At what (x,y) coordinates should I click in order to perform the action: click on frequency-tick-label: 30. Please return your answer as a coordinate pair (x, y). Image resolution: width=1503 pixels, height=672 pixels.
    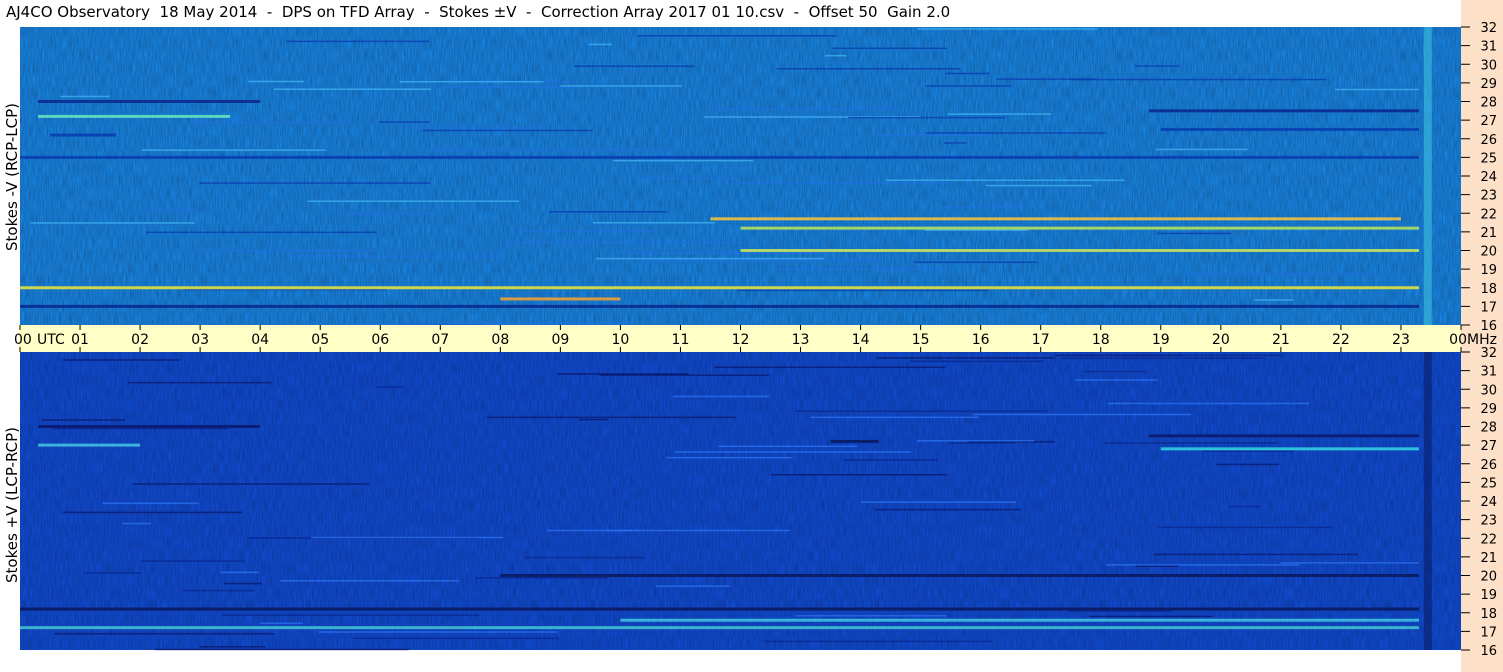
    Looking at the image, I should click on (1488, 390).